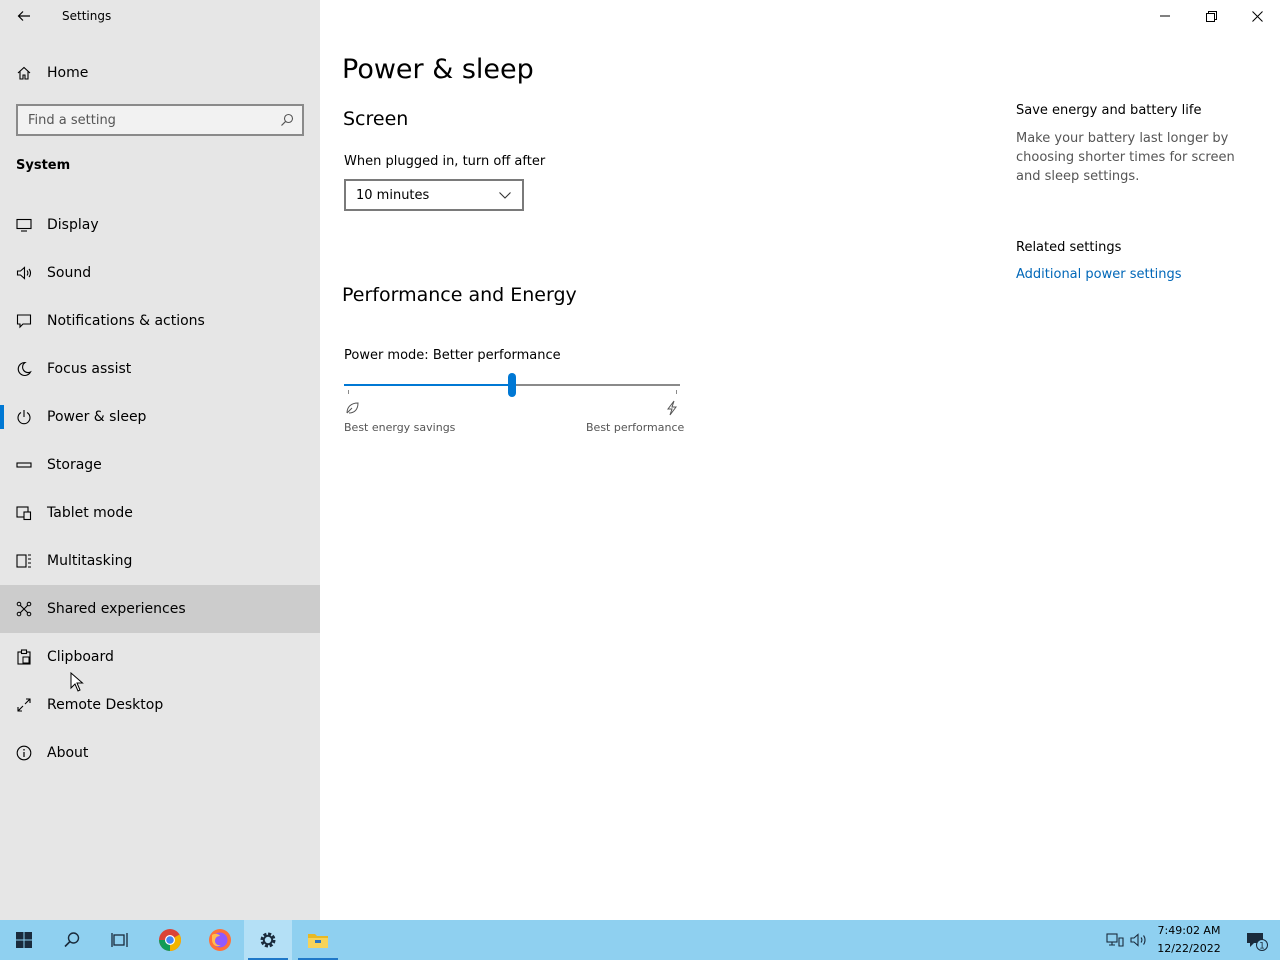  Describe the element at coordinates (24, 73) in the screenshot. I see `home-icon` at that location.